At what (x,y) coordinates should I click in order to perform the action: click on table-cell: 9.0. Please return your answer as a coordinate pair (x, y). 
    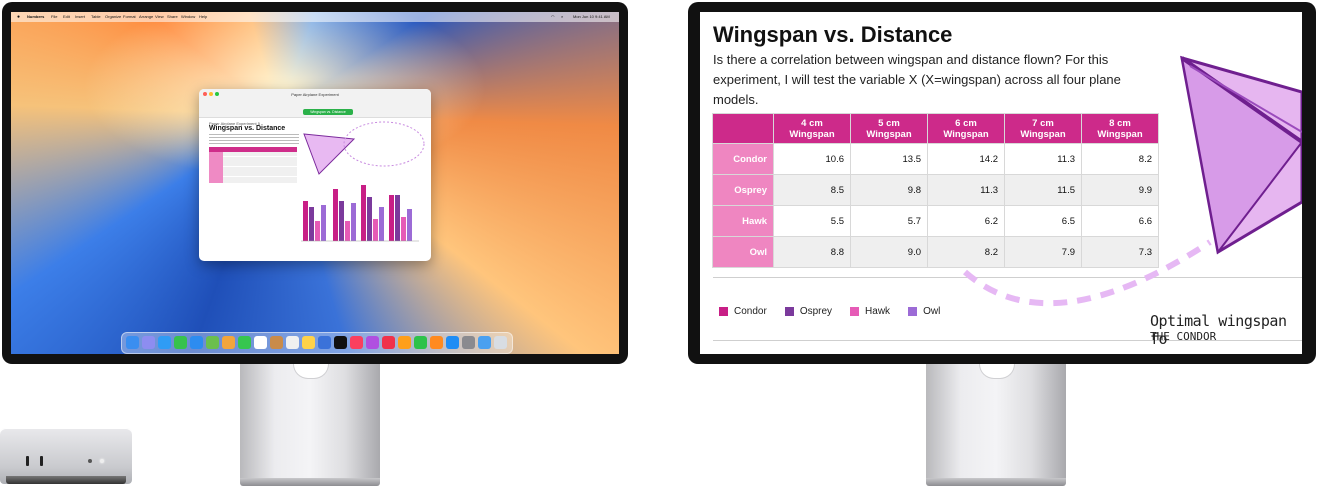
    Looking at the image, I should click on (889, 252).